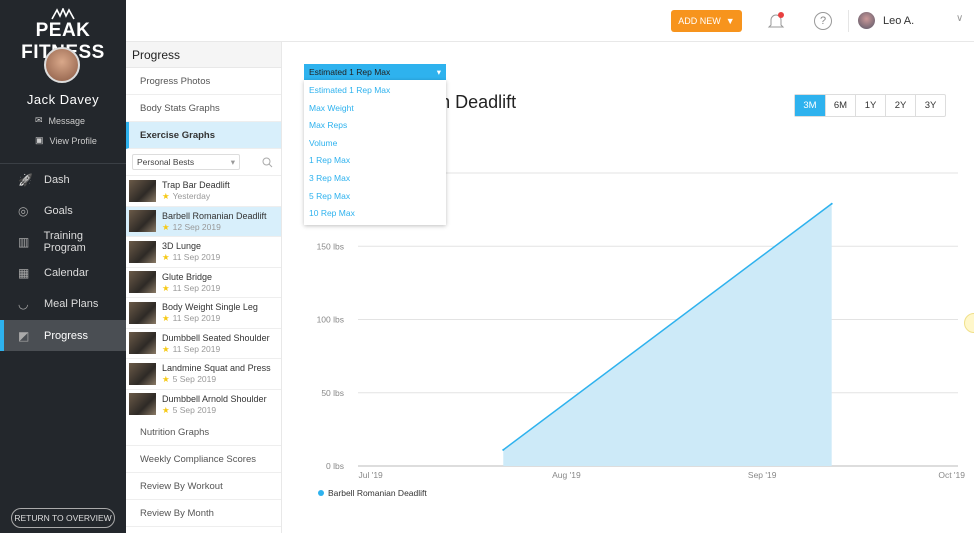  I want to click on exercise-item: Glute Bridge ★ 11 Sep 2019, so click(203, 283).